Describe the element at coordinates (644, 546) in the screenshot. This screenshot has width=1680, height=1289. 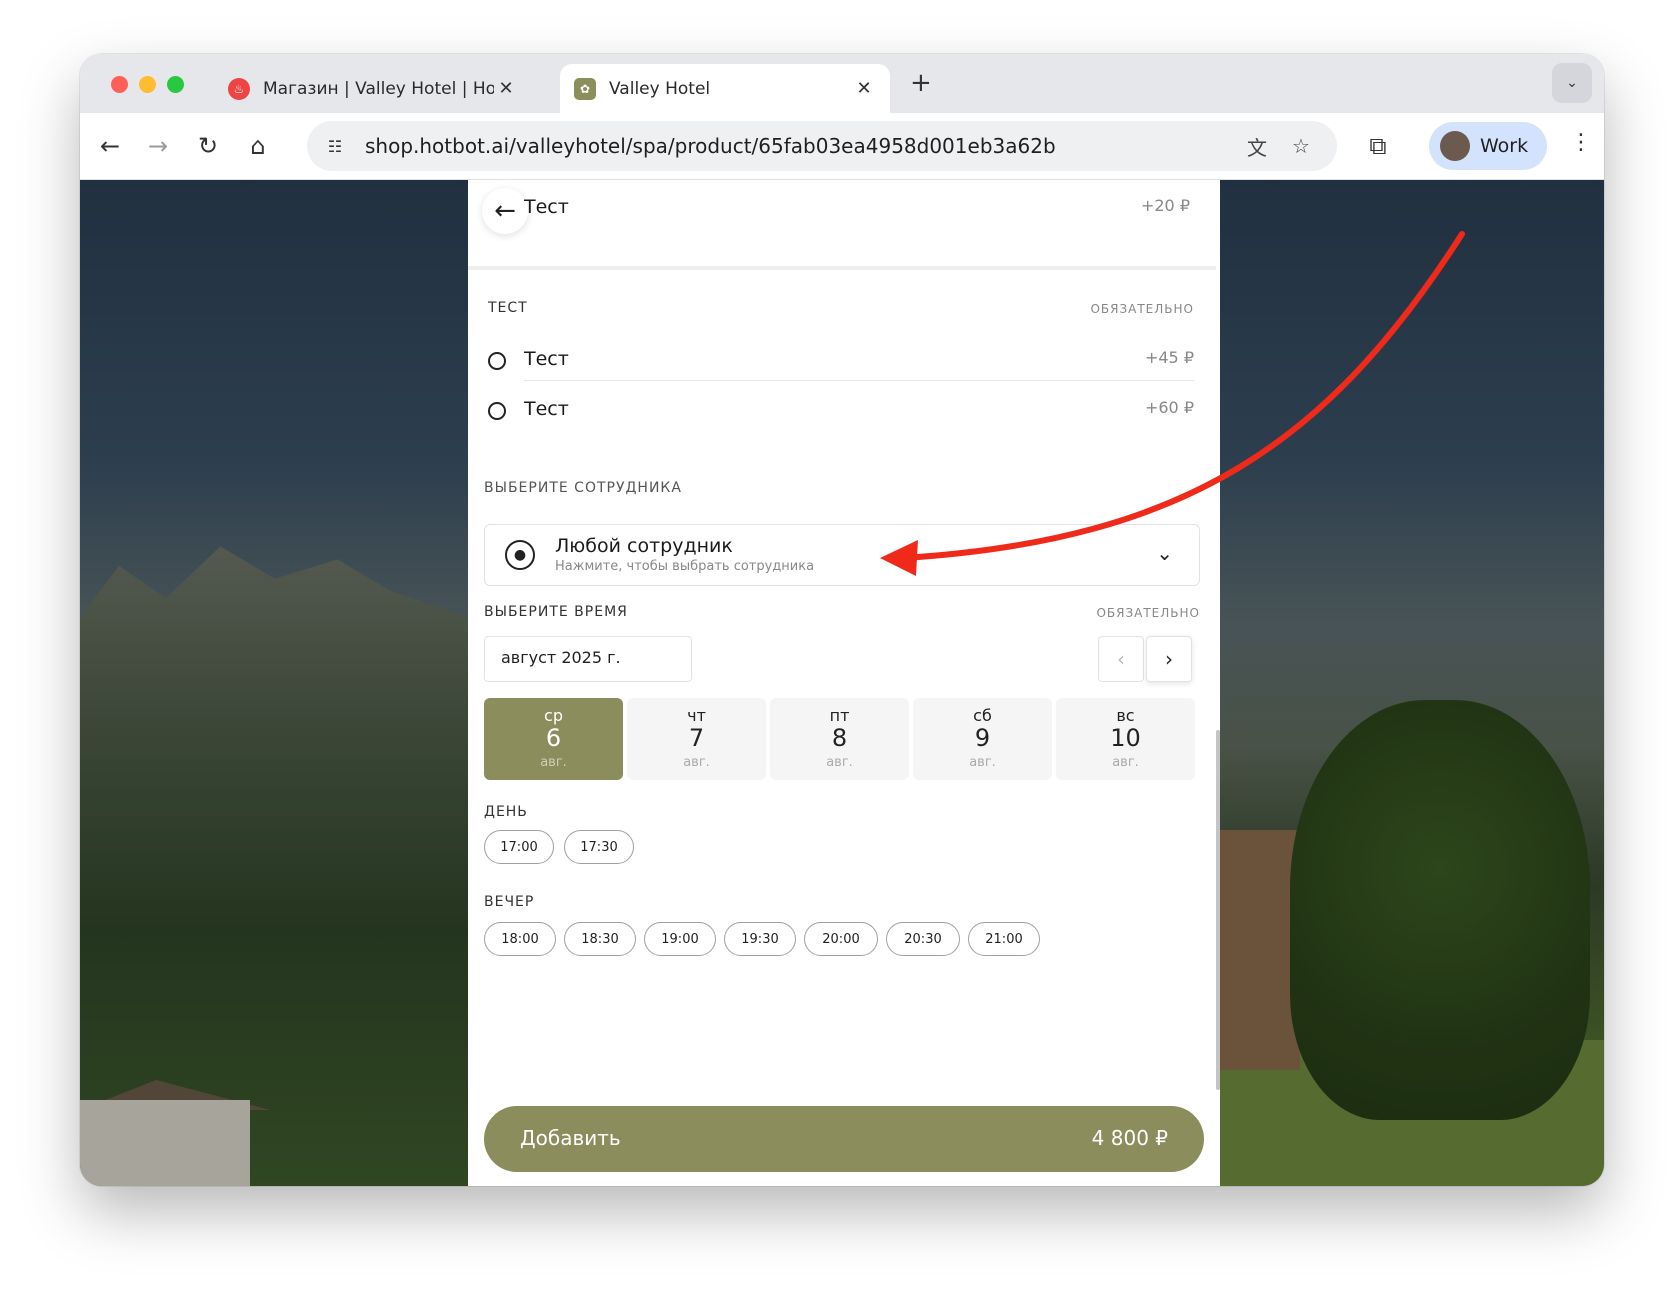
I see `staff-selected: Любой сотрудник` at that location.